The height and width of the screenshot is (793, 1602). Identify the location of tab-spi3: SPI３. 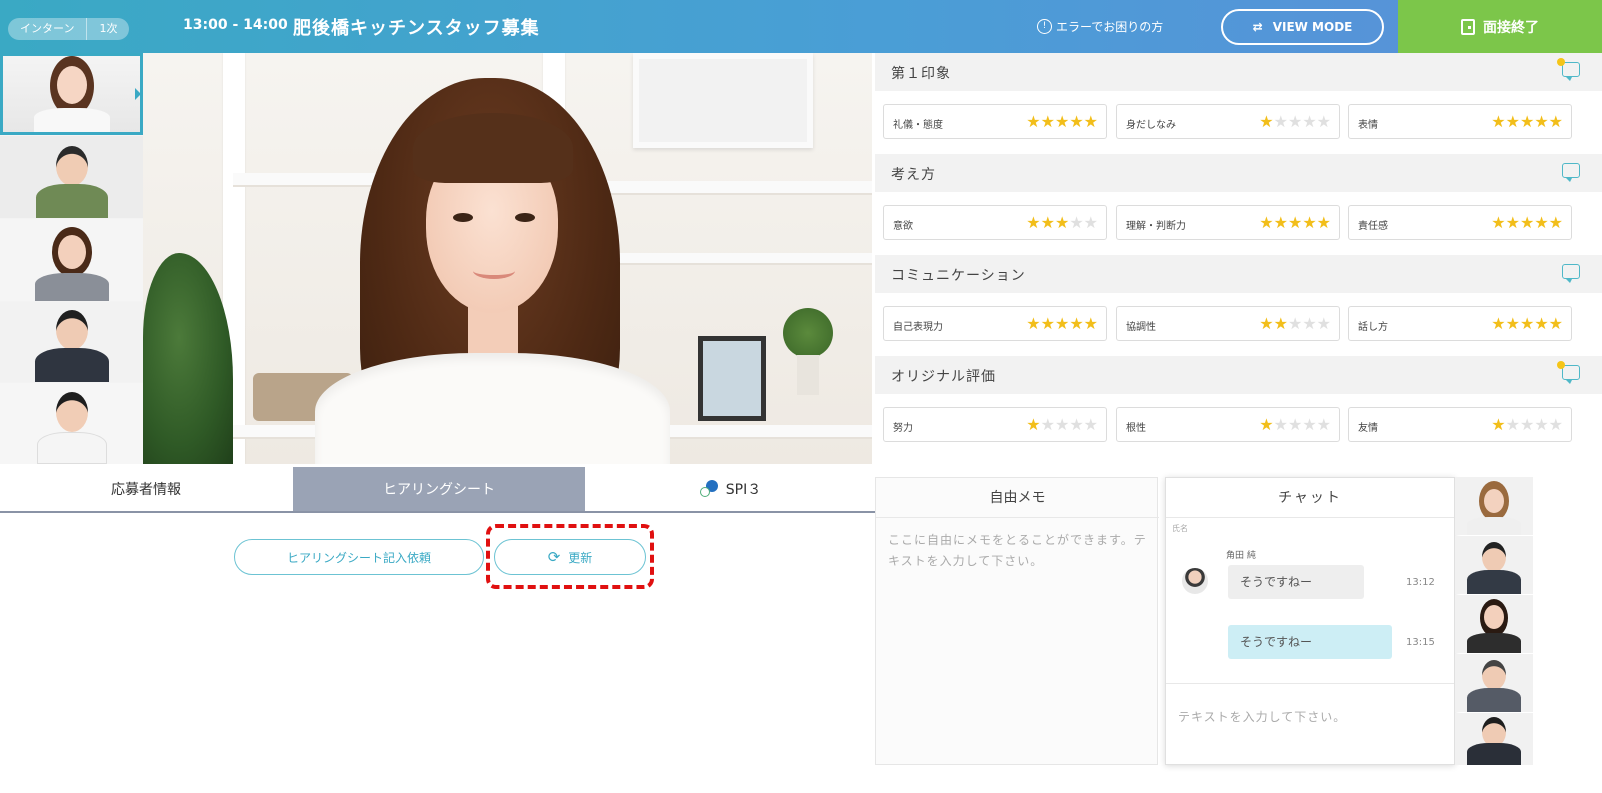
(730, 489).